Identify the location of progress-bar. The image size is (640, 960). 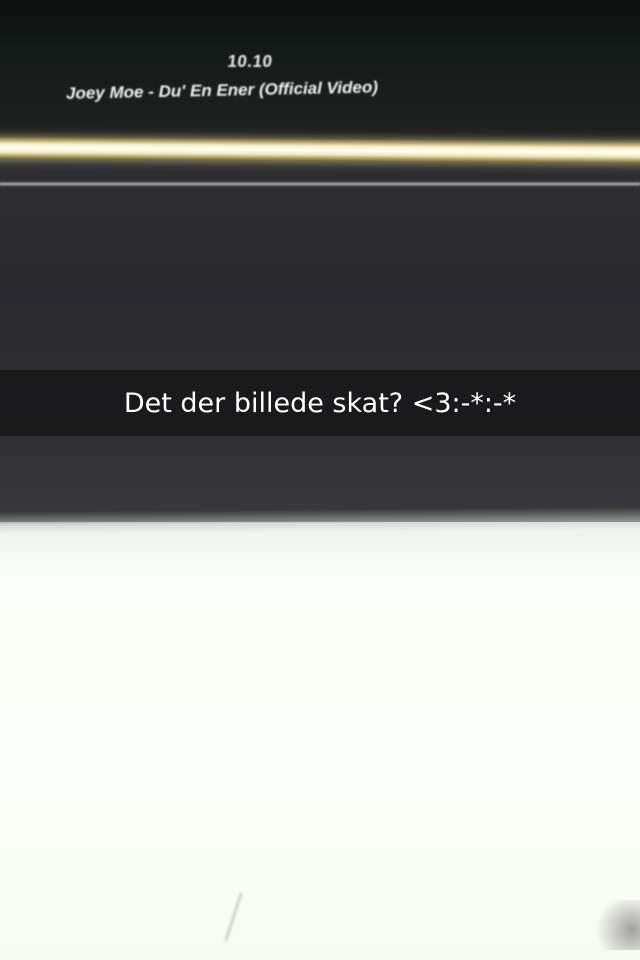
(320, 150).